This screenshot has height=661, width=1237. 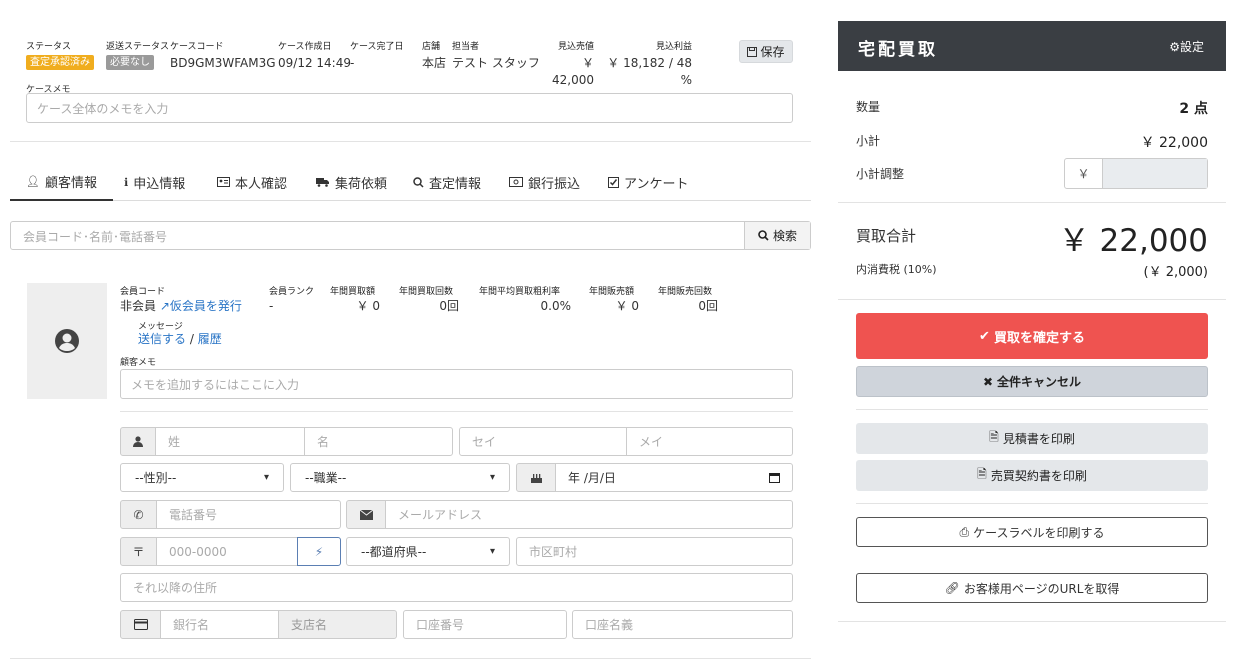 I want to click on store-col: 店舗 本店, so click(x=434, y=56).